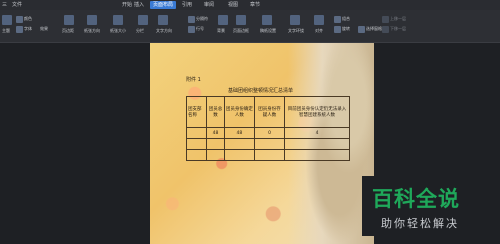 This screenshot has height=244, width=500. Describe the element at coordinates (127, 5) in the screenshot. I see `tab-home: 开始` at that location.